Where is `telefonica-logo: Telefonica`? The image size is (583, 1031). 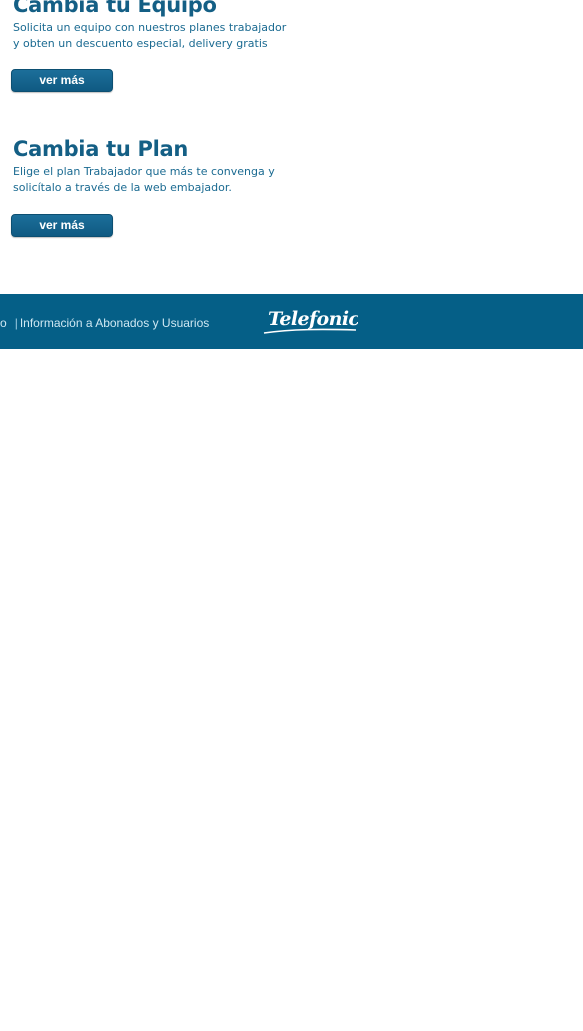
telefonica-logo: Telefonica is located at coordinates (310, 321).